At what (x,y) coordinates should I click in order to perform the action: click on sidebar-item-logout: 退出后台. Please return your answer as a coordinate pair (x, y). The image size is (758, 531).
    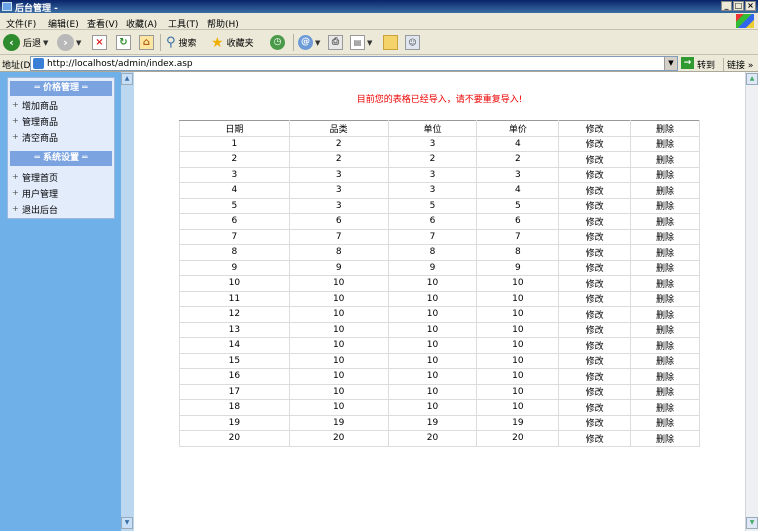
    Looking at the image, I should click on (40, 209).